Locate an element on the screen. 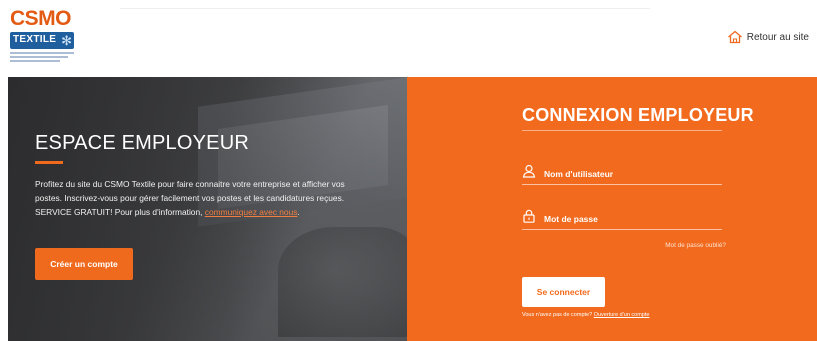 The image size is (817, 341). home-icon is located at coordinates (735, 37).